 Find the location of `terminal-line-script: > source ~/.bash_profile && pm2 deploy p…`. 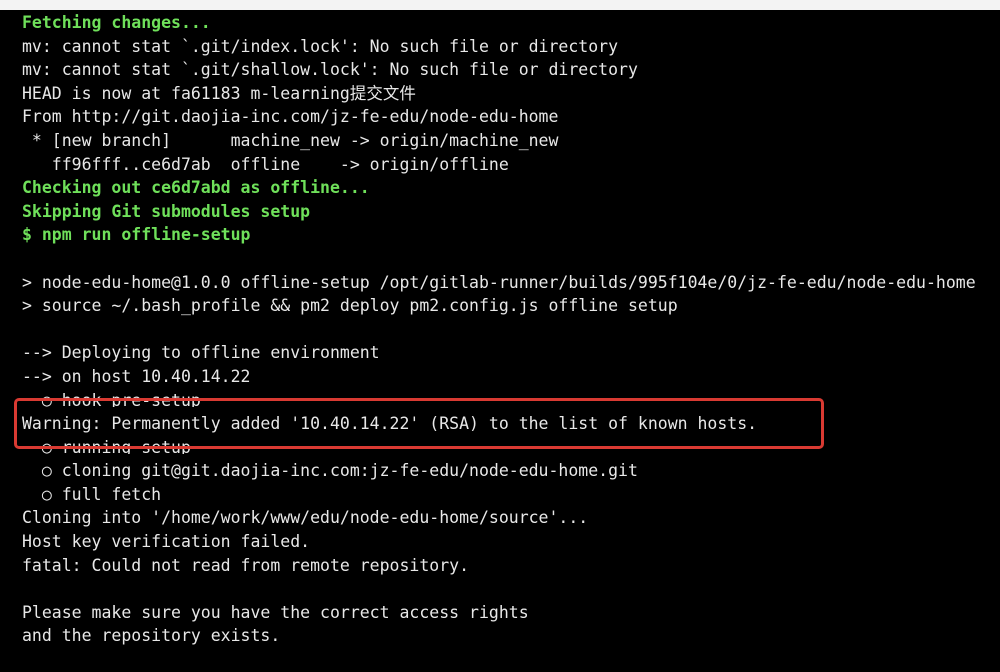

terminal-line-script: > source ~/.bash_profile && pm2 deploy p… is located at coordinates (350, 306).